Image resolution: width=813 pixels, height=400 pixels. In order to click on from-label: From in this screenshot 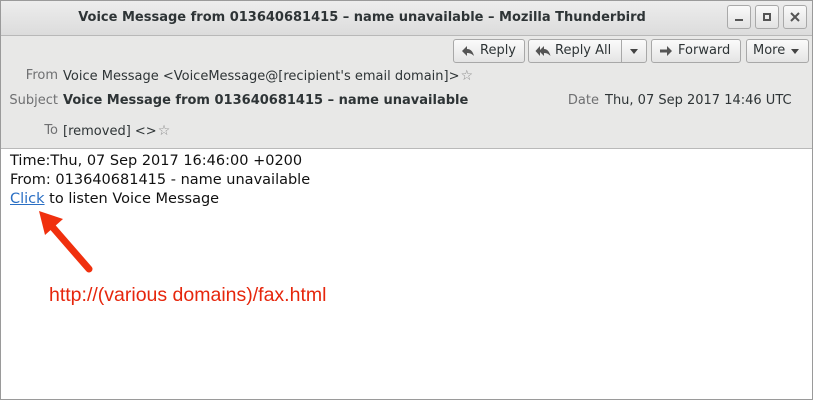, I will do `click(41, 75)`.